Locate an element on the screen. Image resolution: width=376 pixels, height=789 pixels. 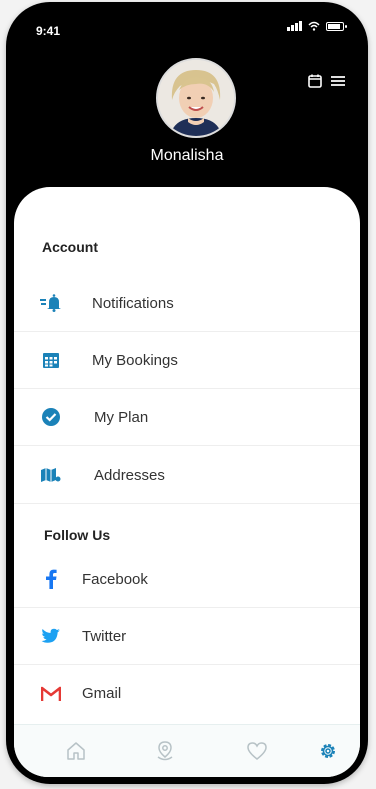
account-item-label: Notifications is located at coordinates (133, 303).